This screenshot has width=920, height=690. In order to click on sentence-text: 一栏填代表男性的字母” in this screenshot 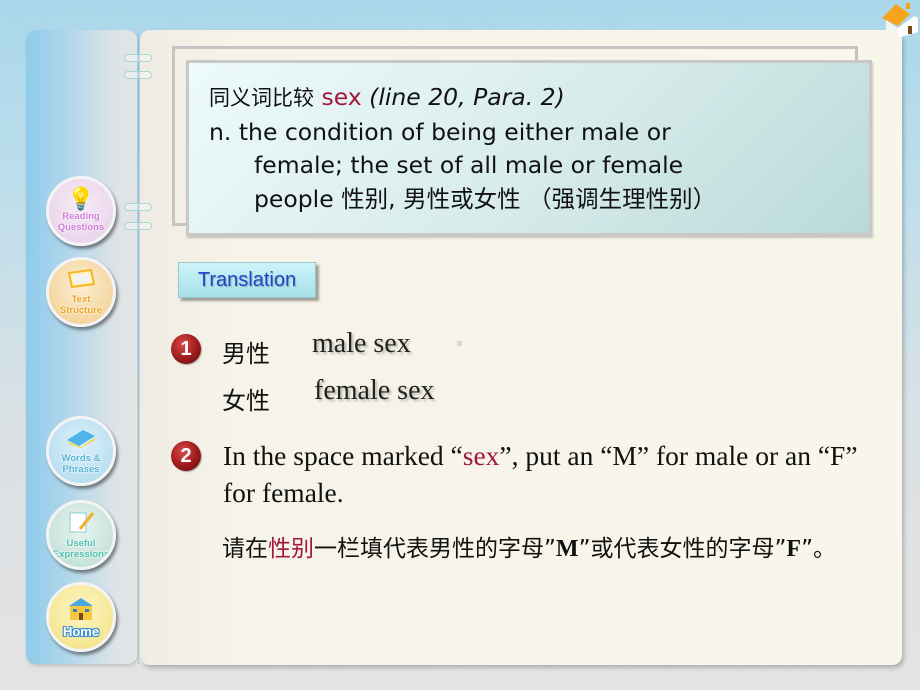, I will do `click(435, 549)`.